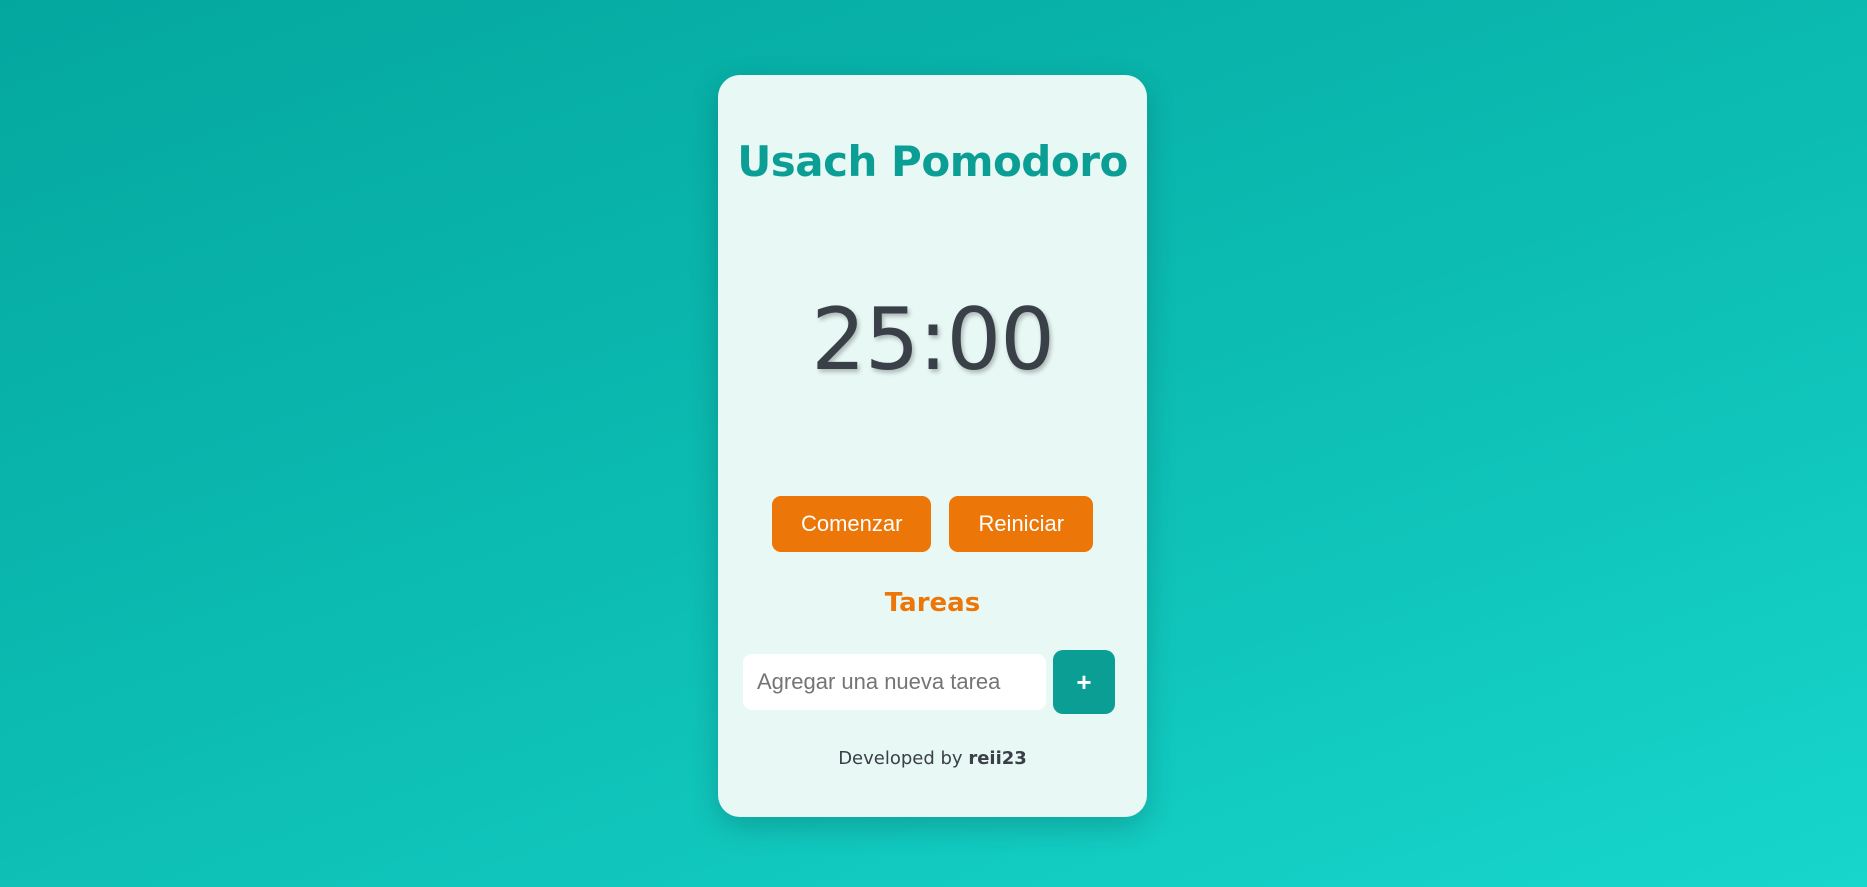  Describe the element at coordinates (903, 758) in the screenshot. I see `footer-prefix: Developed by` at that location.